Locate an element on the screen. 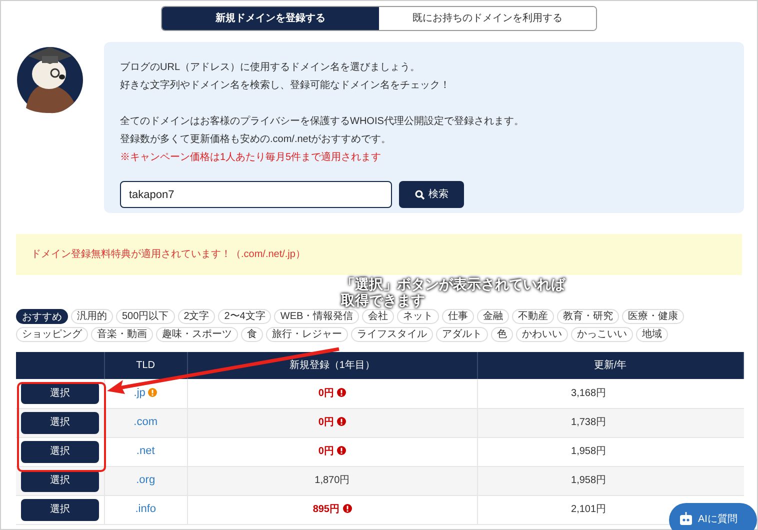  renewal-price: 1,738円 is located at coordinates (588, 422).